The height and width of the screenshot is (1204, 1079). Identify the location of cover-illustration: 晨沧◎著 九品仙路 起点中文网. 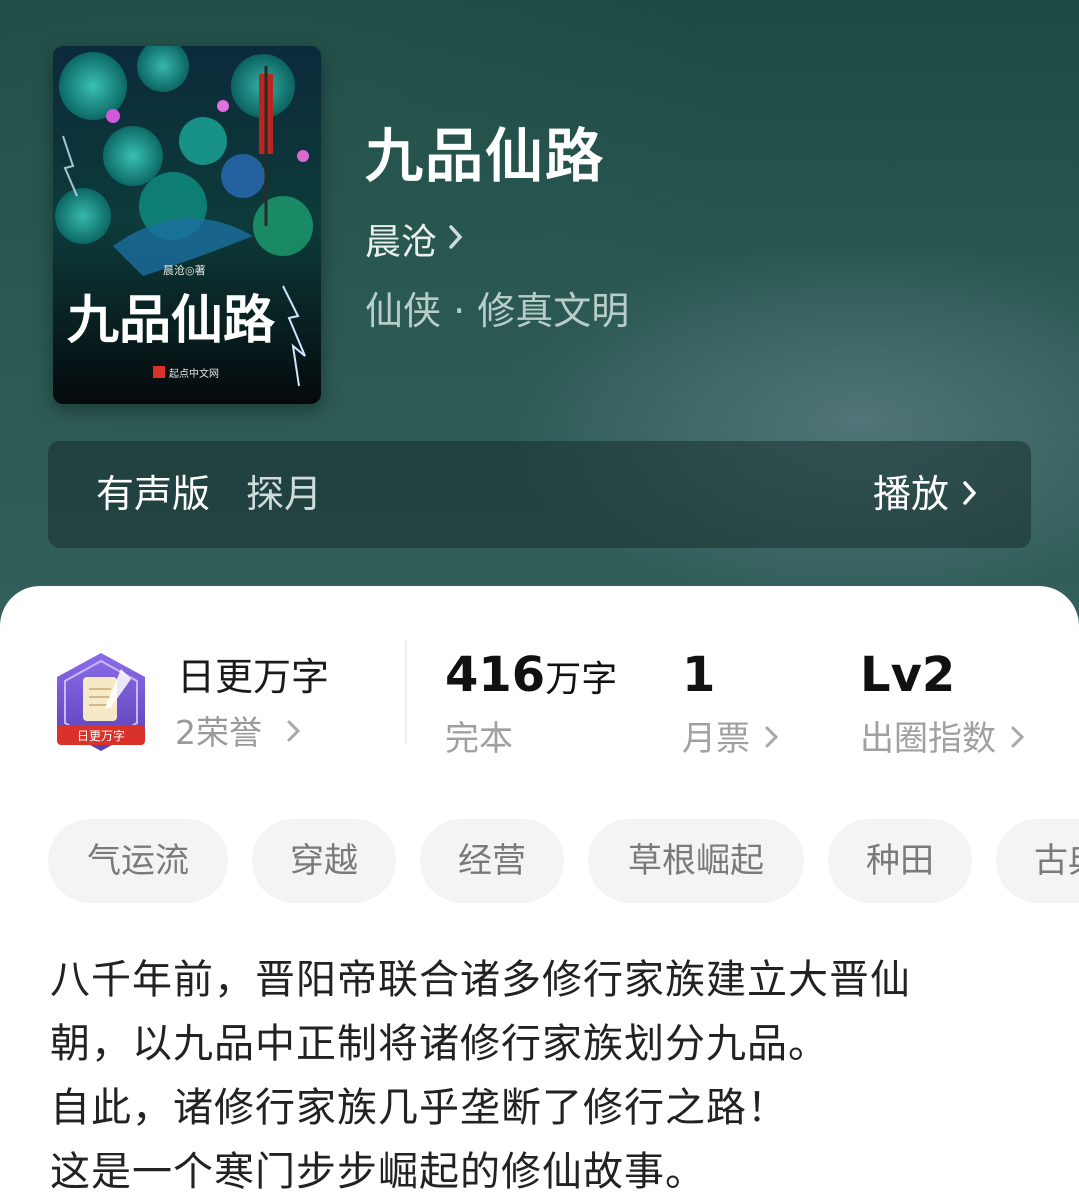
(187, 225).